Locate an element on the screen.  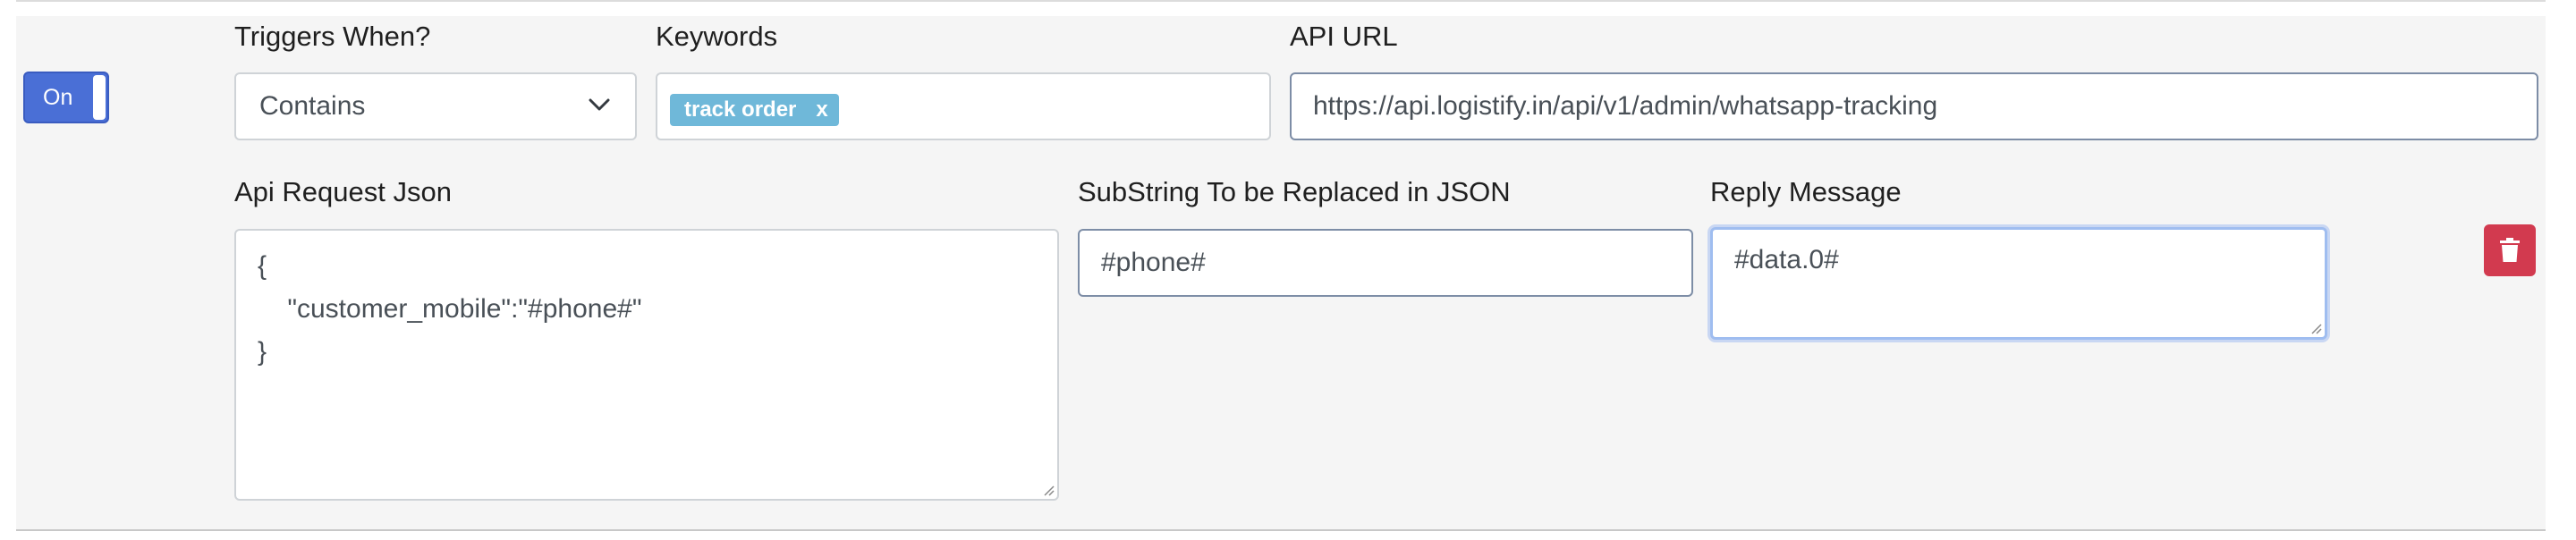
trash-icon is located at coordinates (2510, 250).